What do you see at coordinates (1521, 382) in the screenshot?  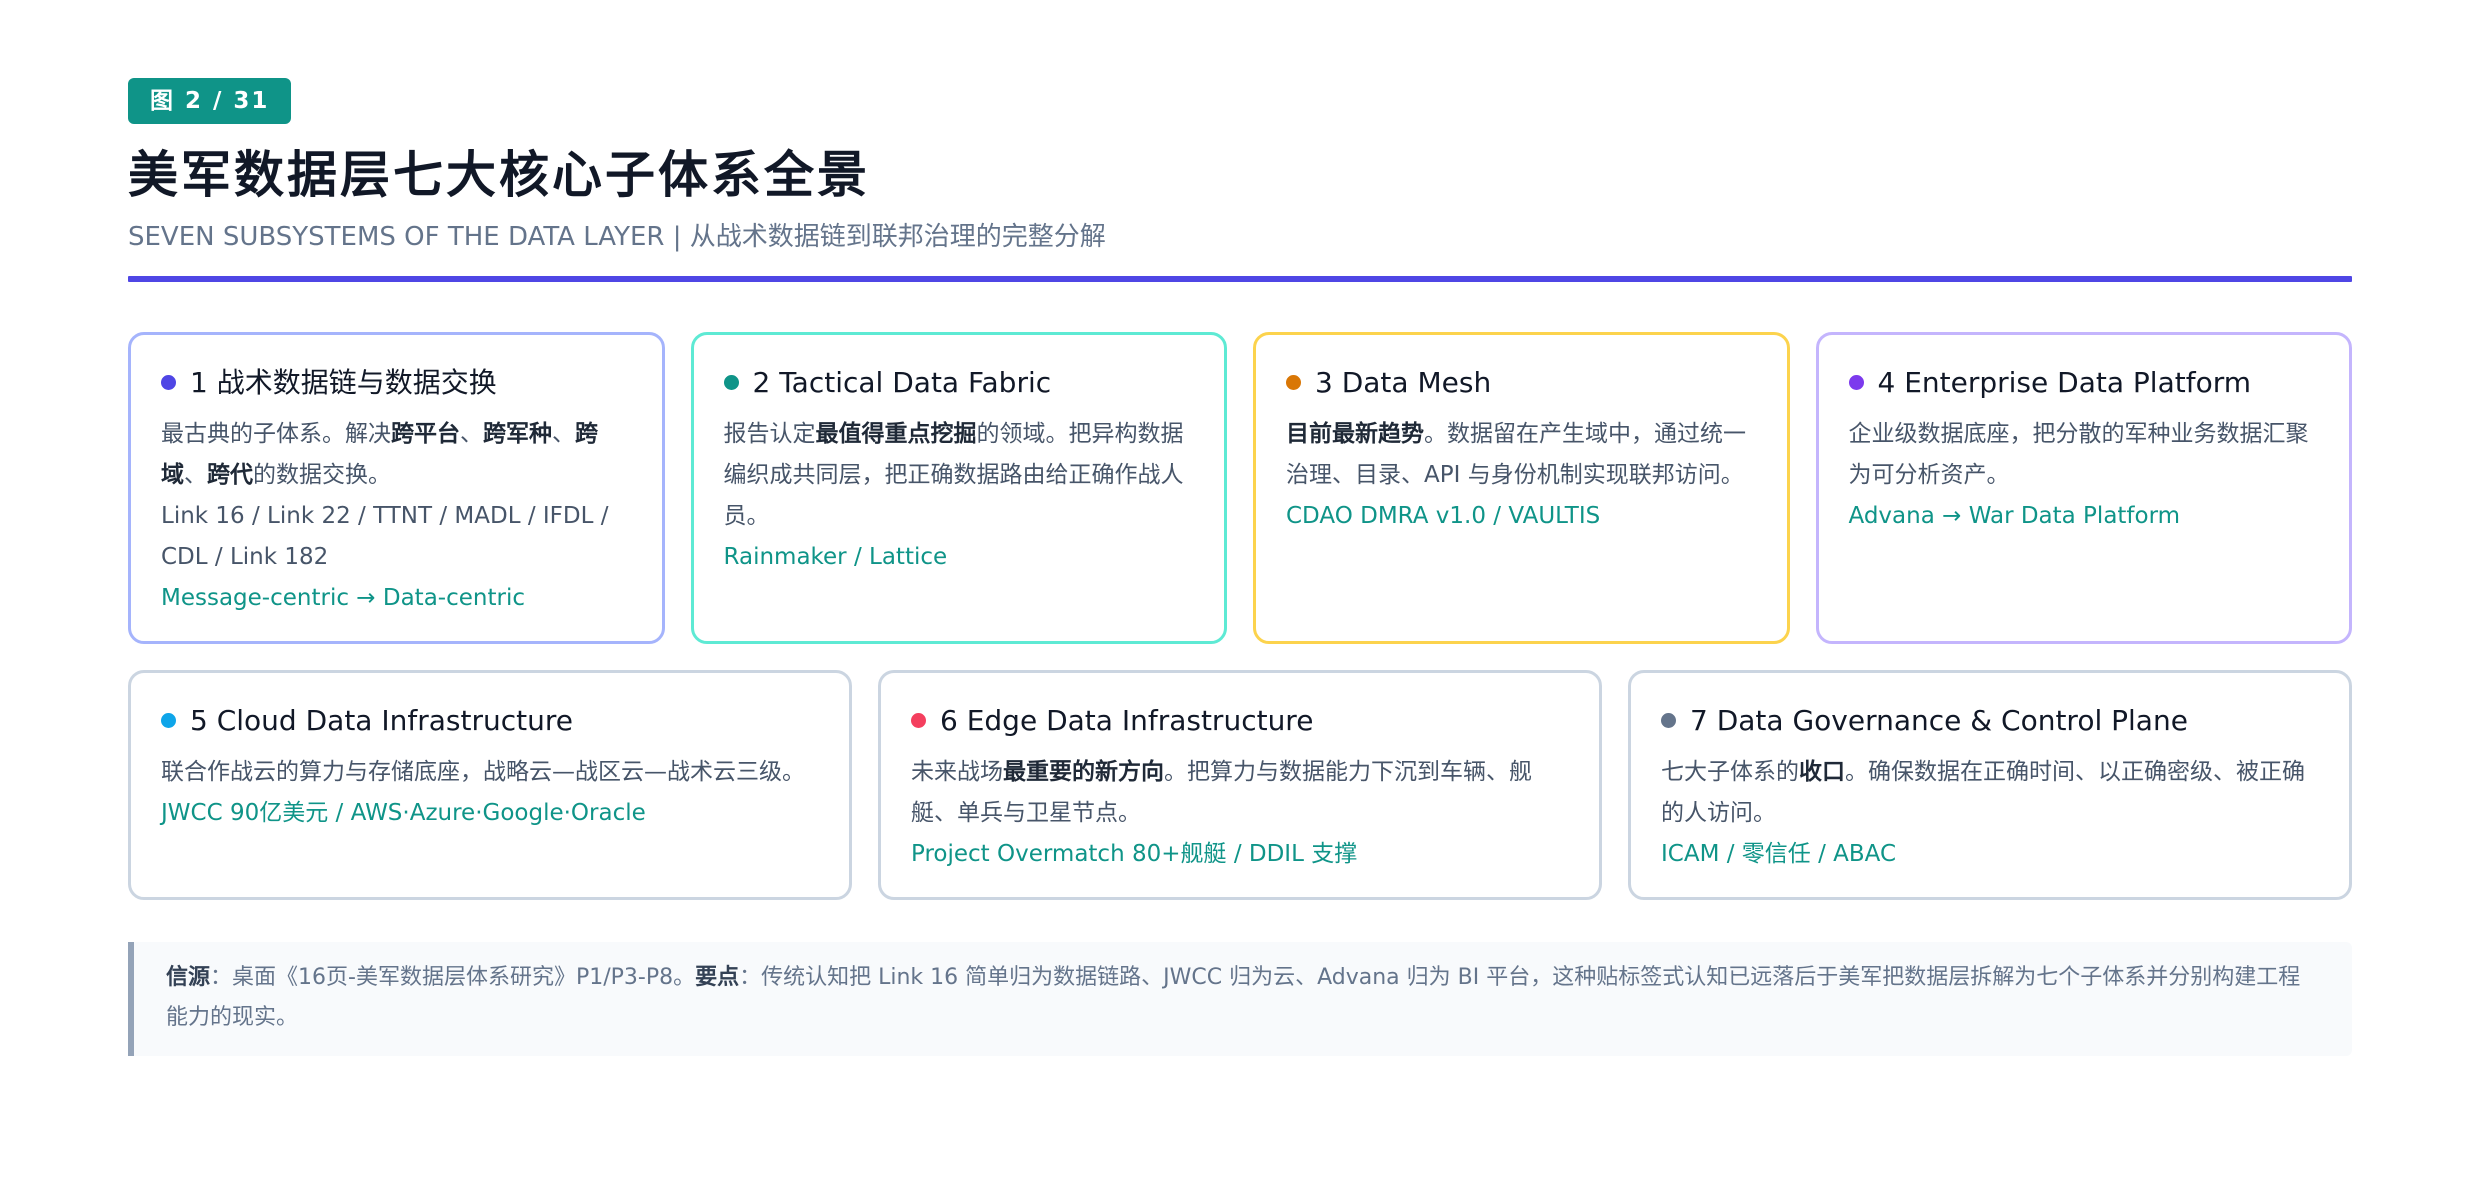 I see `card-header: 3 Data Mesh` at bounding box center [1521, 382].